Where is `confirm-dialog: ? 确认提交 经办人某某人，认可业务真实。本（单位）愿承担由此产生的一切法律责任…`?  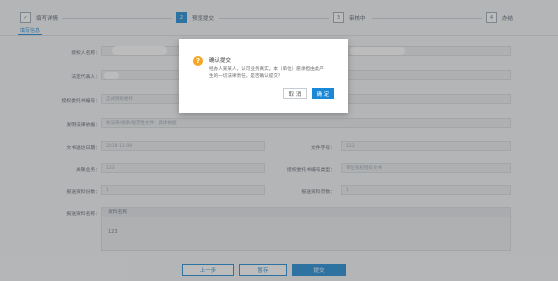
confirm-dialog: ? 确认提交 经办人某某人，认可业务真实。本（单位）愿承担由此产生的一切法律责任… is located at coordinates (263, 76).